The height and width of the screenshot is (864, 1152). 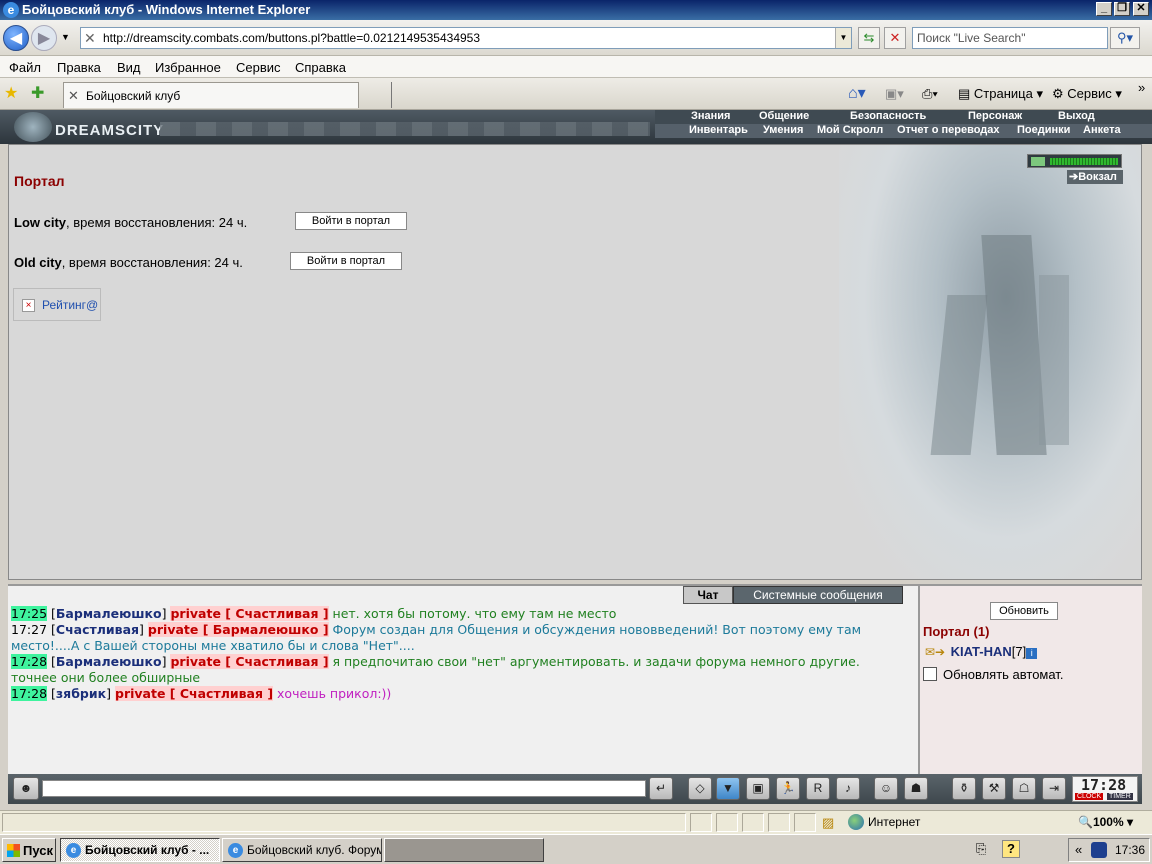 What do you see at coordinates (11, 93) in the screenshot?
I see `favorites-star-icon: ★` at bounding box center [11, 93].